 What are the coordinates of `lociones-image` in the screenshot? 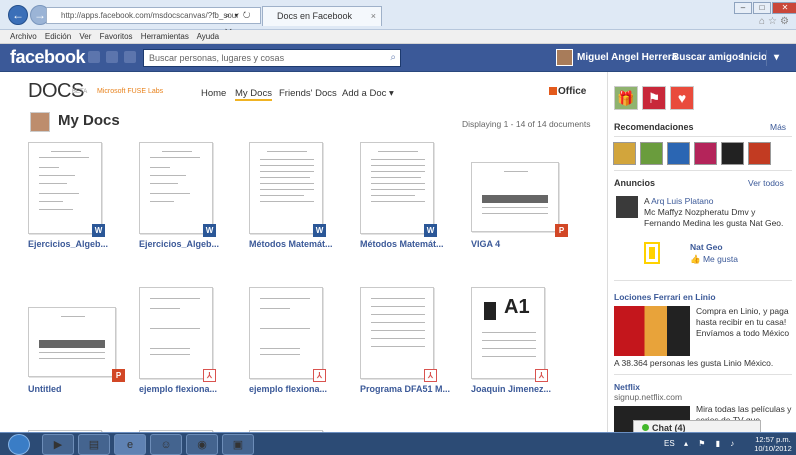 It's located at (652, 331).